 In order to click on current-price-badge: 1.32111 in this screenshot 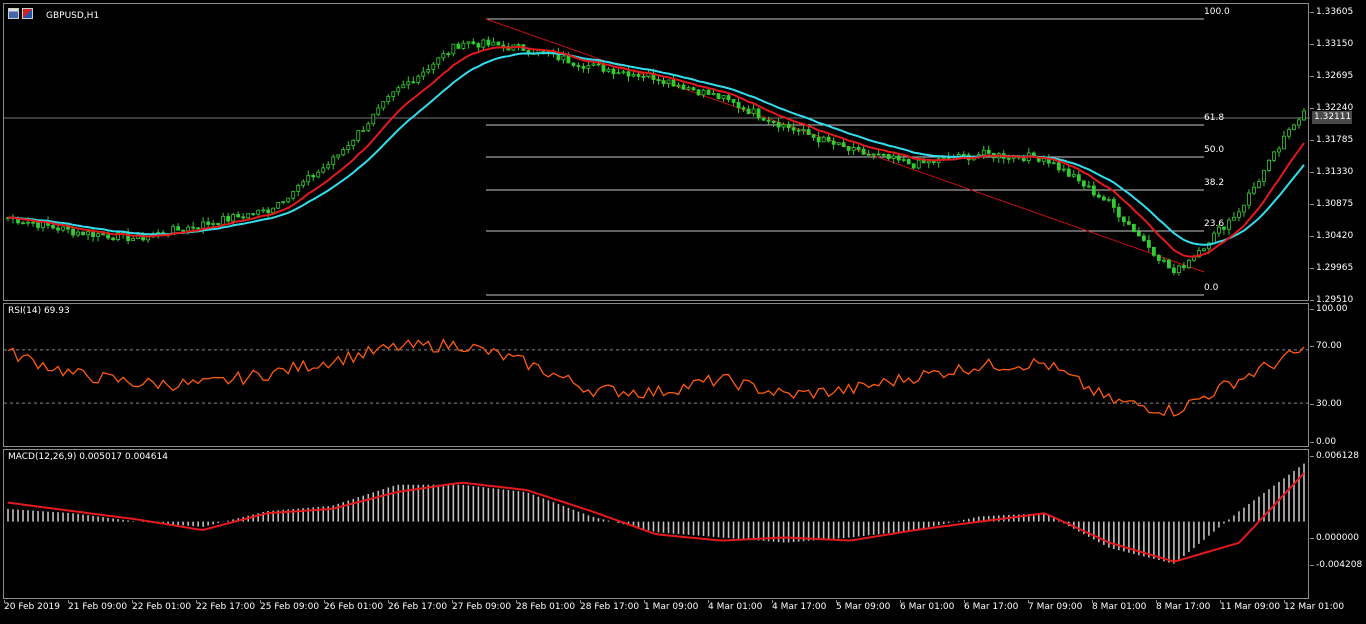, I will do `click(1332, 117)`.